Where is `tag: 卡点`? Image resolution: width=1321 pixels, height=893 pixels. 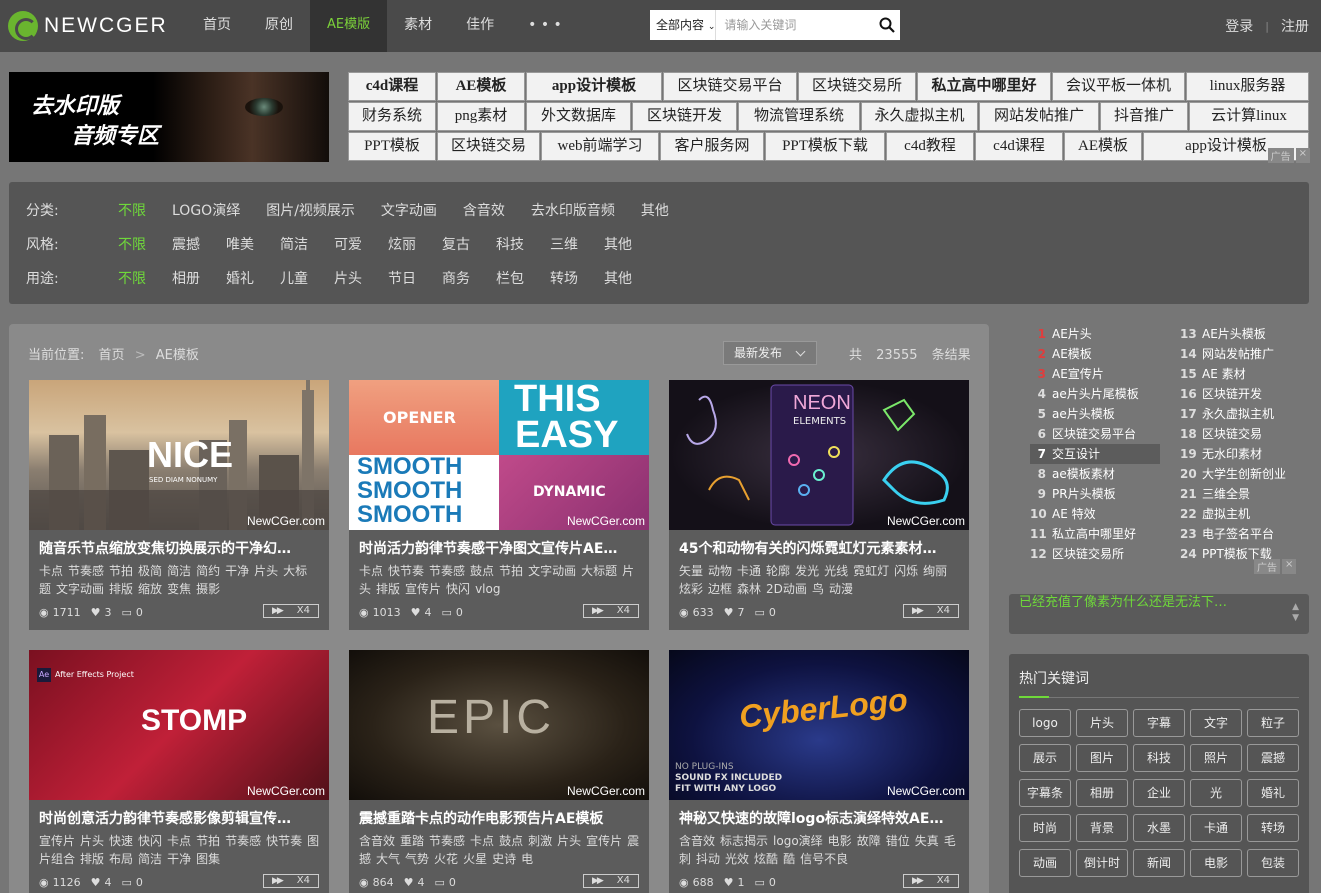
tag: 卡点 is located at coordinates (371, 571).